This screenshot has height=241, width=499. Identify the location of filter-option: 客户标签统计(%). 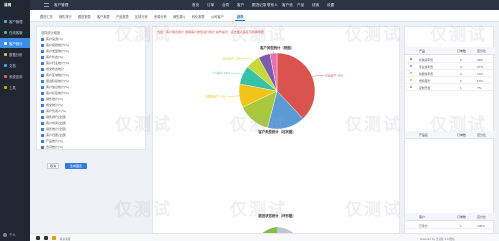
(55, 93).